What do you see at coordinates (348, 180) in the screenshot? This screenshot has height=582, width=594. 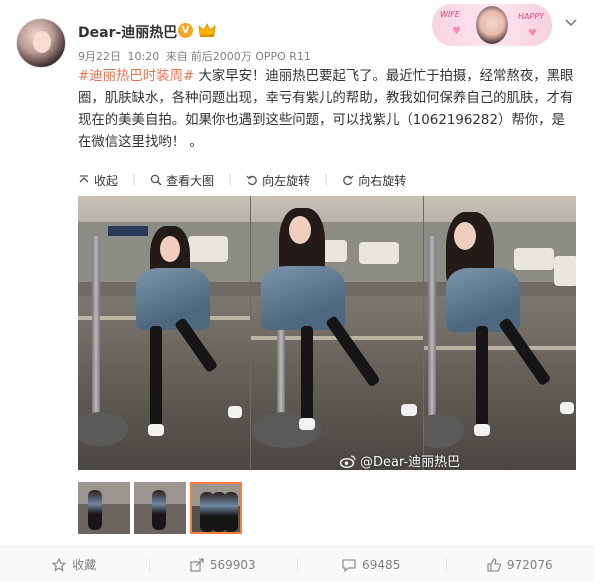 I see `rotate-right-icon` at bounding box center [348, 180].